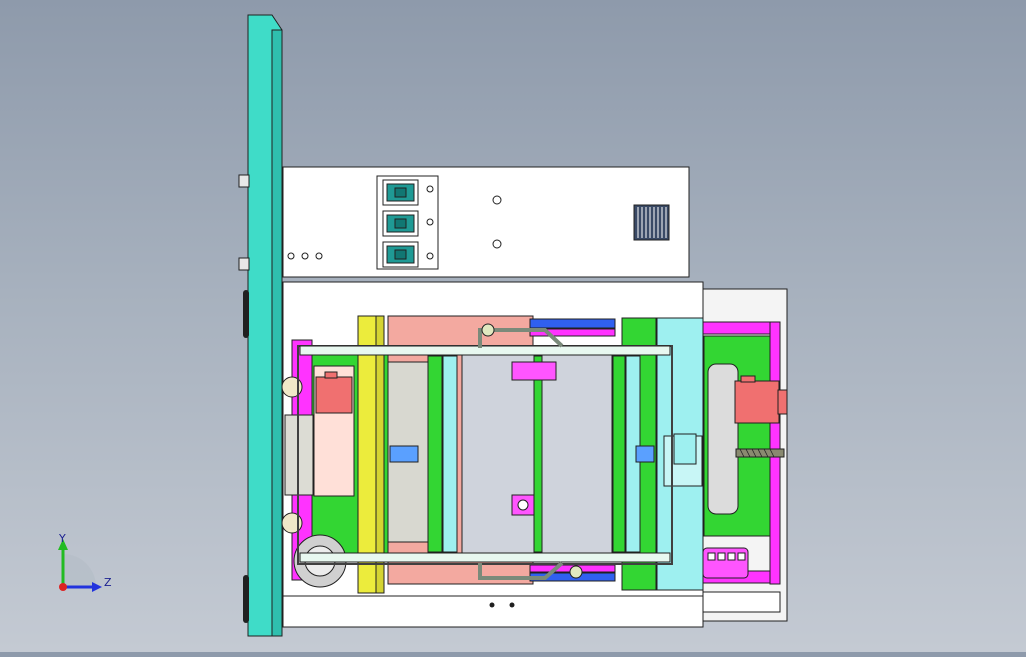 Image resolution: width=1026 pixels, height=657 pixels. What do you see at coordinates (97, 587) in the screenshot?
I see `z-axis-arrow` at bounding box center [97, 587].